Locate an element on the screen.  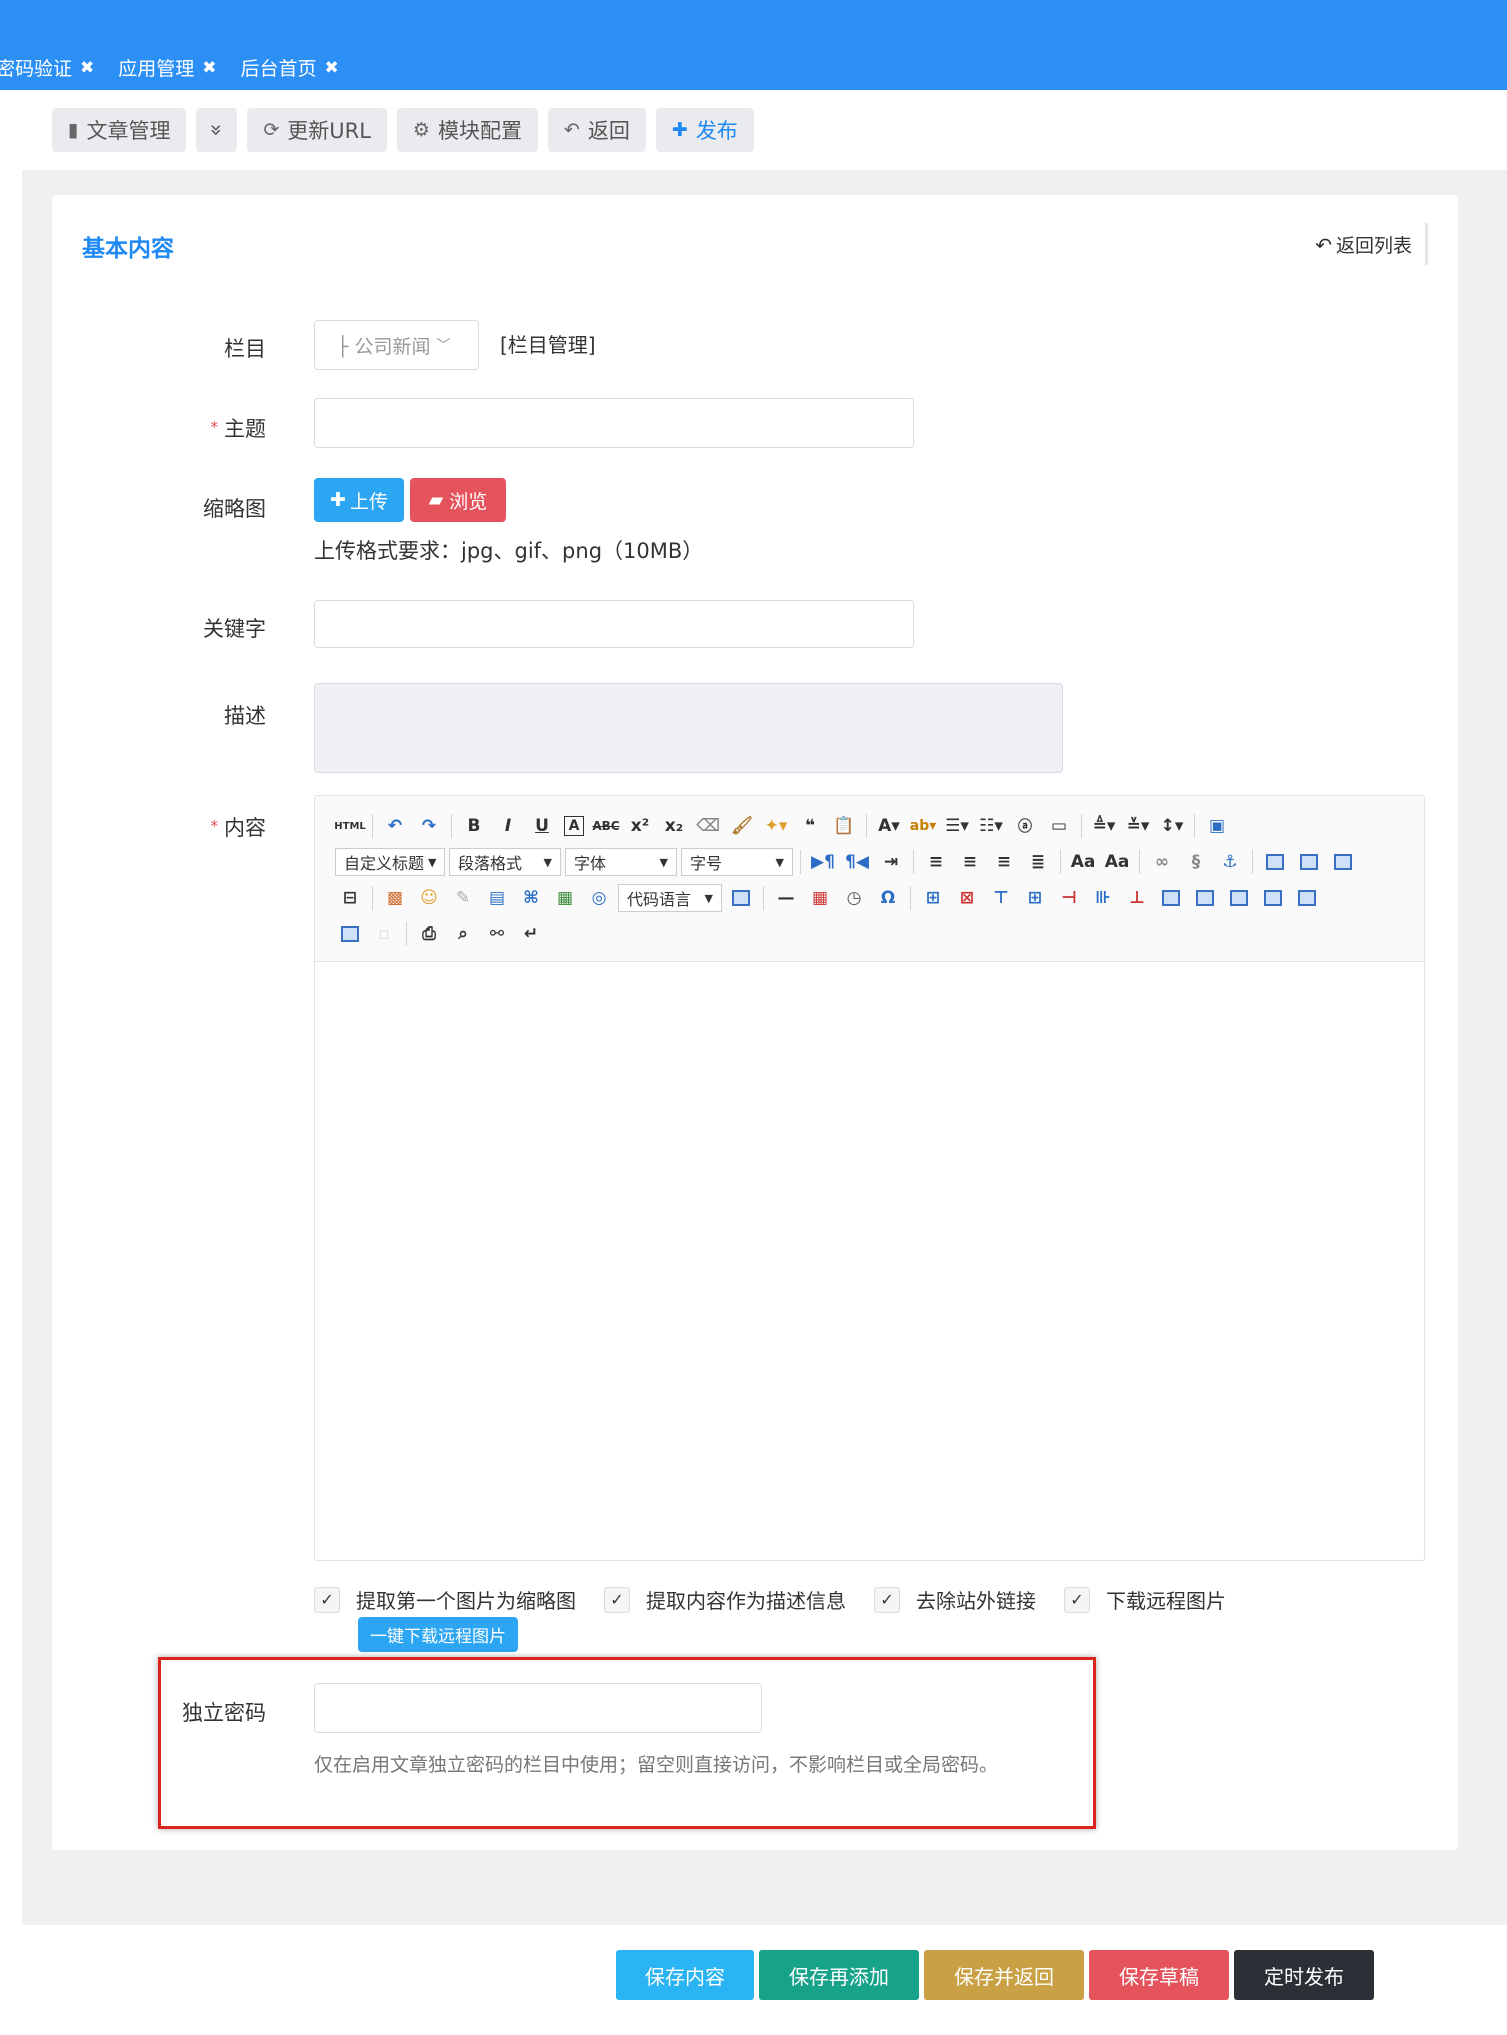
time-icon: ◷ is located at coordinates (854, 898).